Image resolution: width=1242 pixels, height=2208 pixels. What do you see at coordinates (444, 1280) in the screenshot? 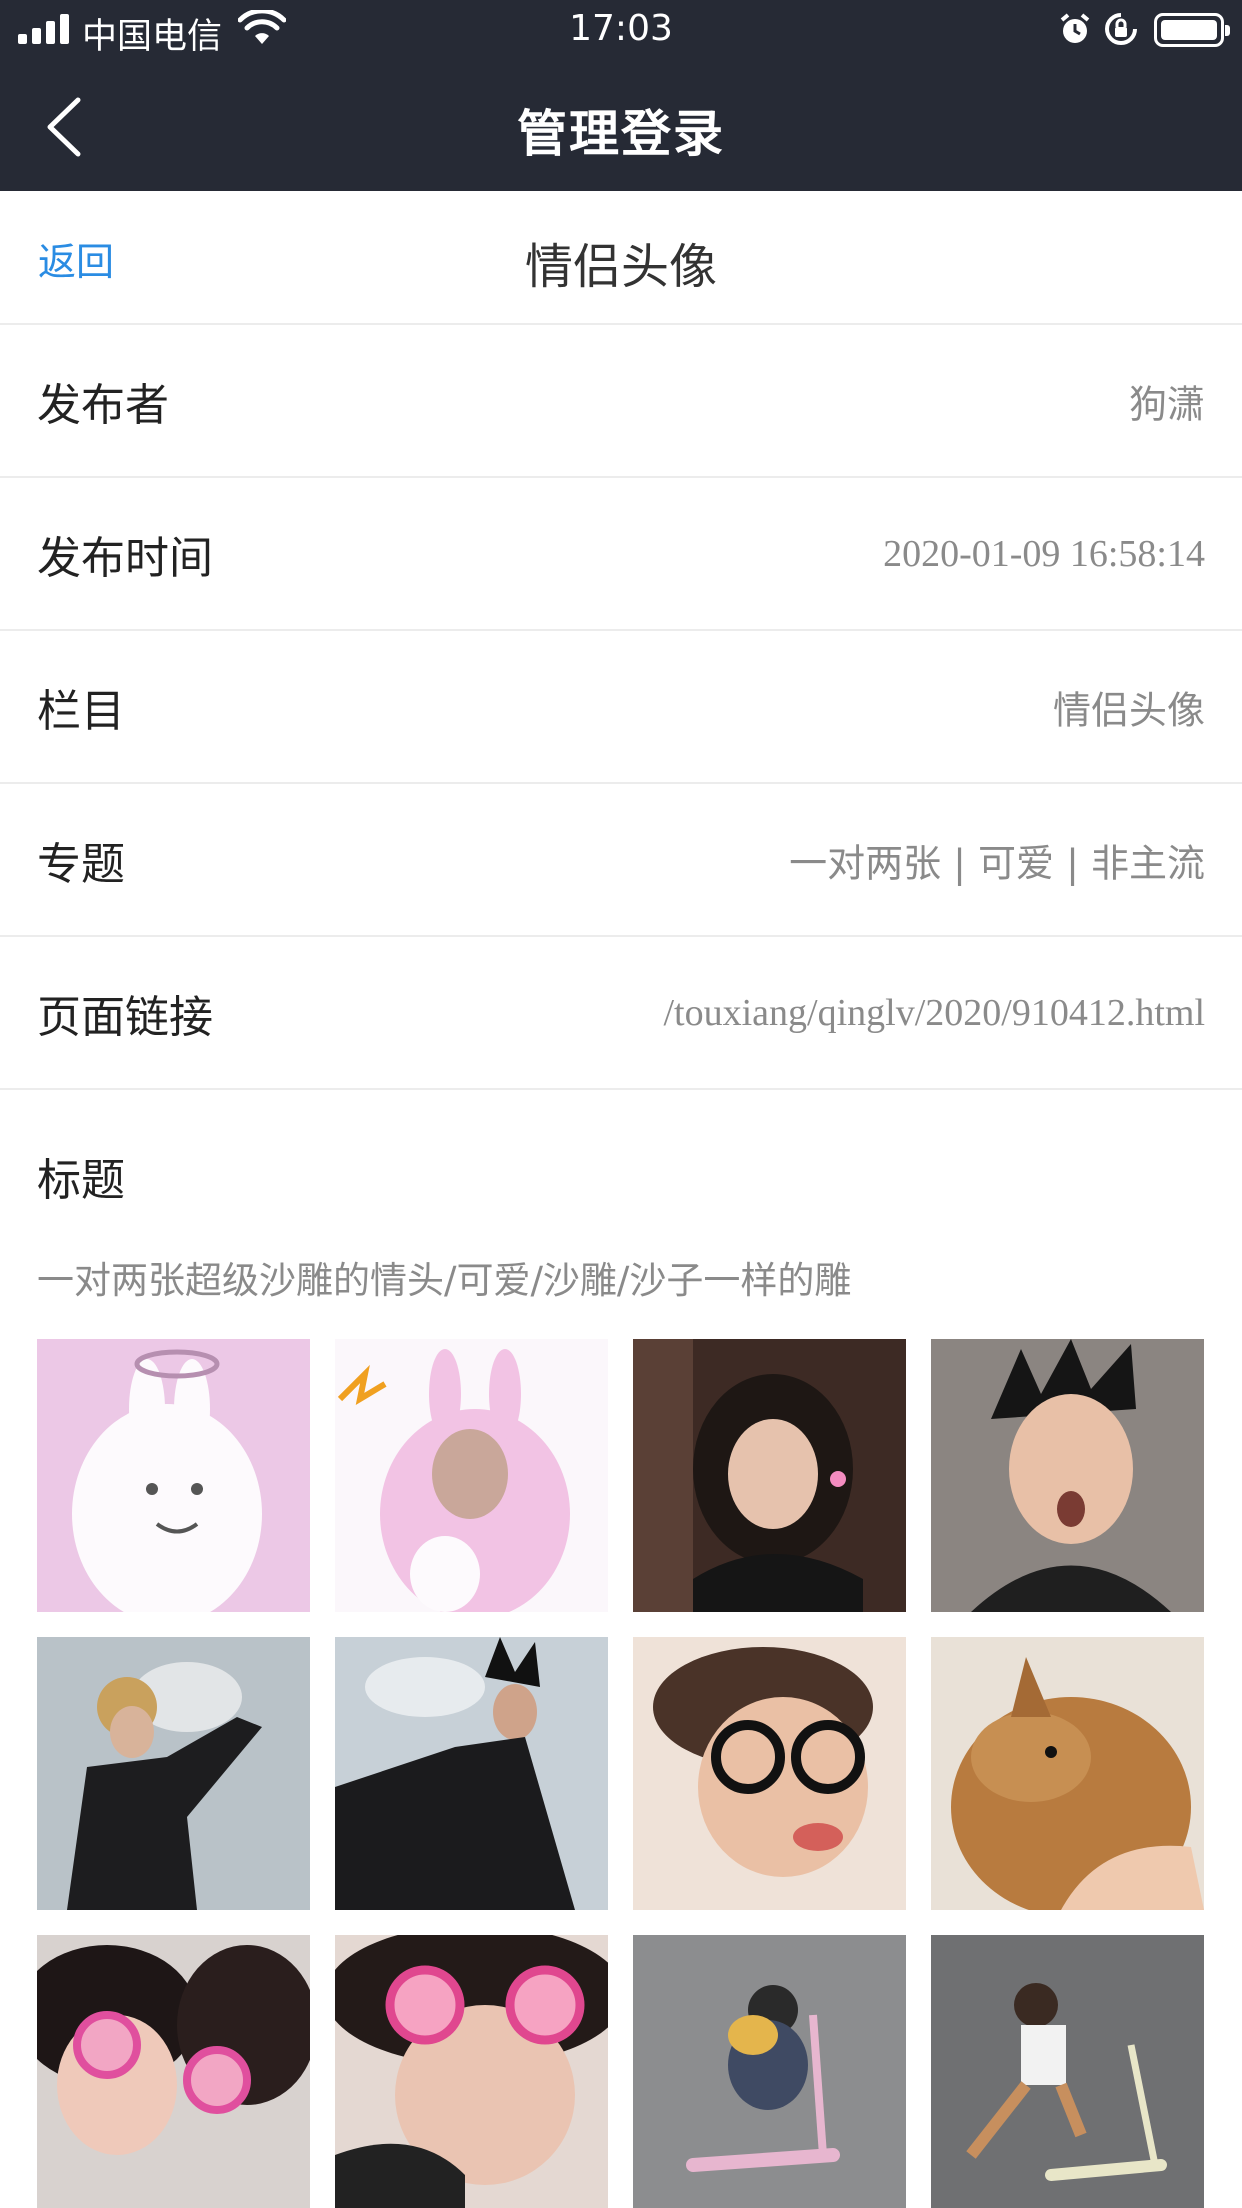
I see `title-text: 一对两张超级沙雕的情头/可爱/沙雕/沙子一样的雕` at bounding box center [444, 1280].